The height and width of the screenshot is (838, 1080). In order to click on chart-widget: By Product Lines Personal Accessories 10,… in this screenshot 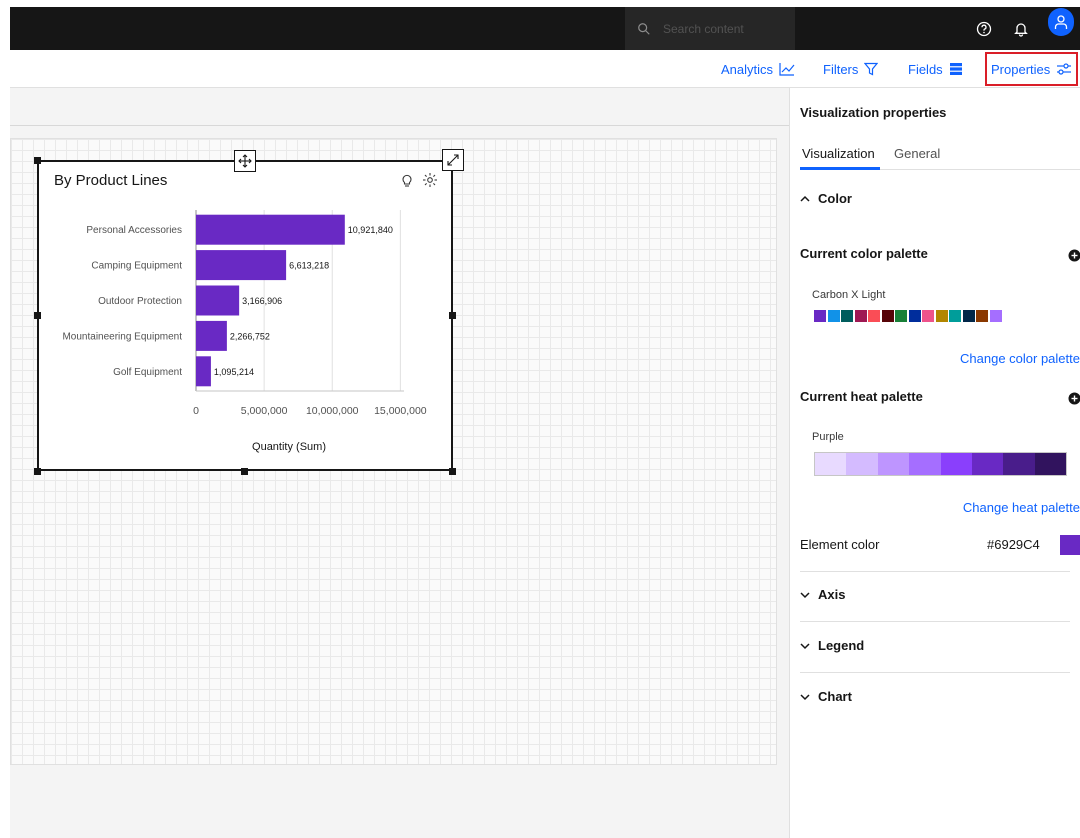, I will do `click(245, 315)`.